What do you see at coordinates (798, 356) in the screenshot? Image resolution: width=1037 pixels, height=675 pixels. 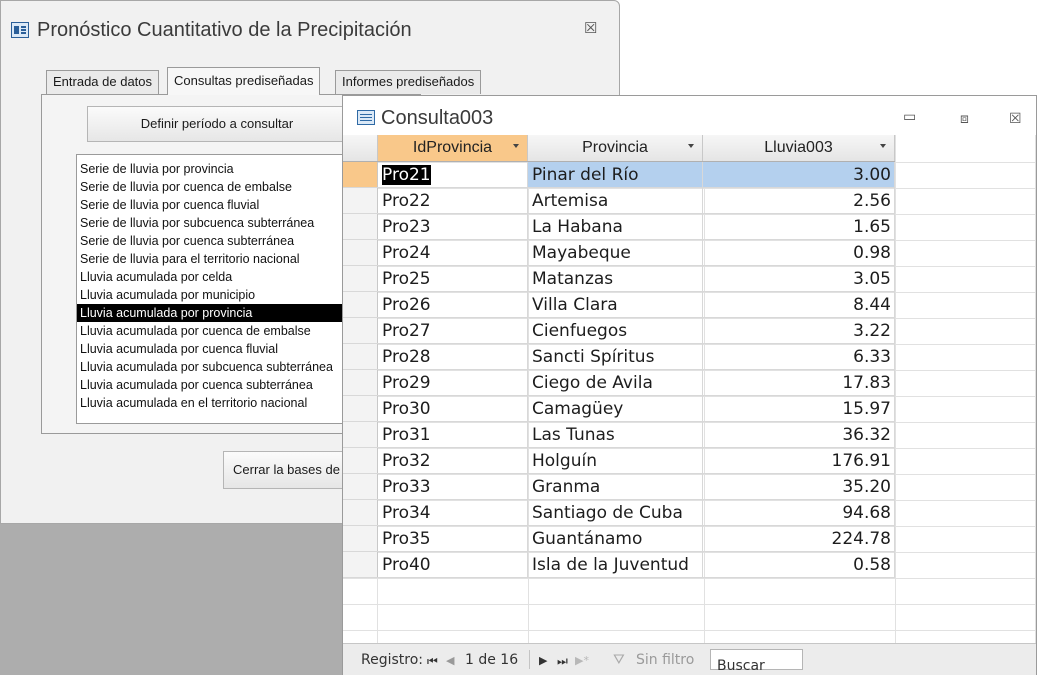 I see `cell-lluvia003: 6.33` at bounding box center [798, 356].